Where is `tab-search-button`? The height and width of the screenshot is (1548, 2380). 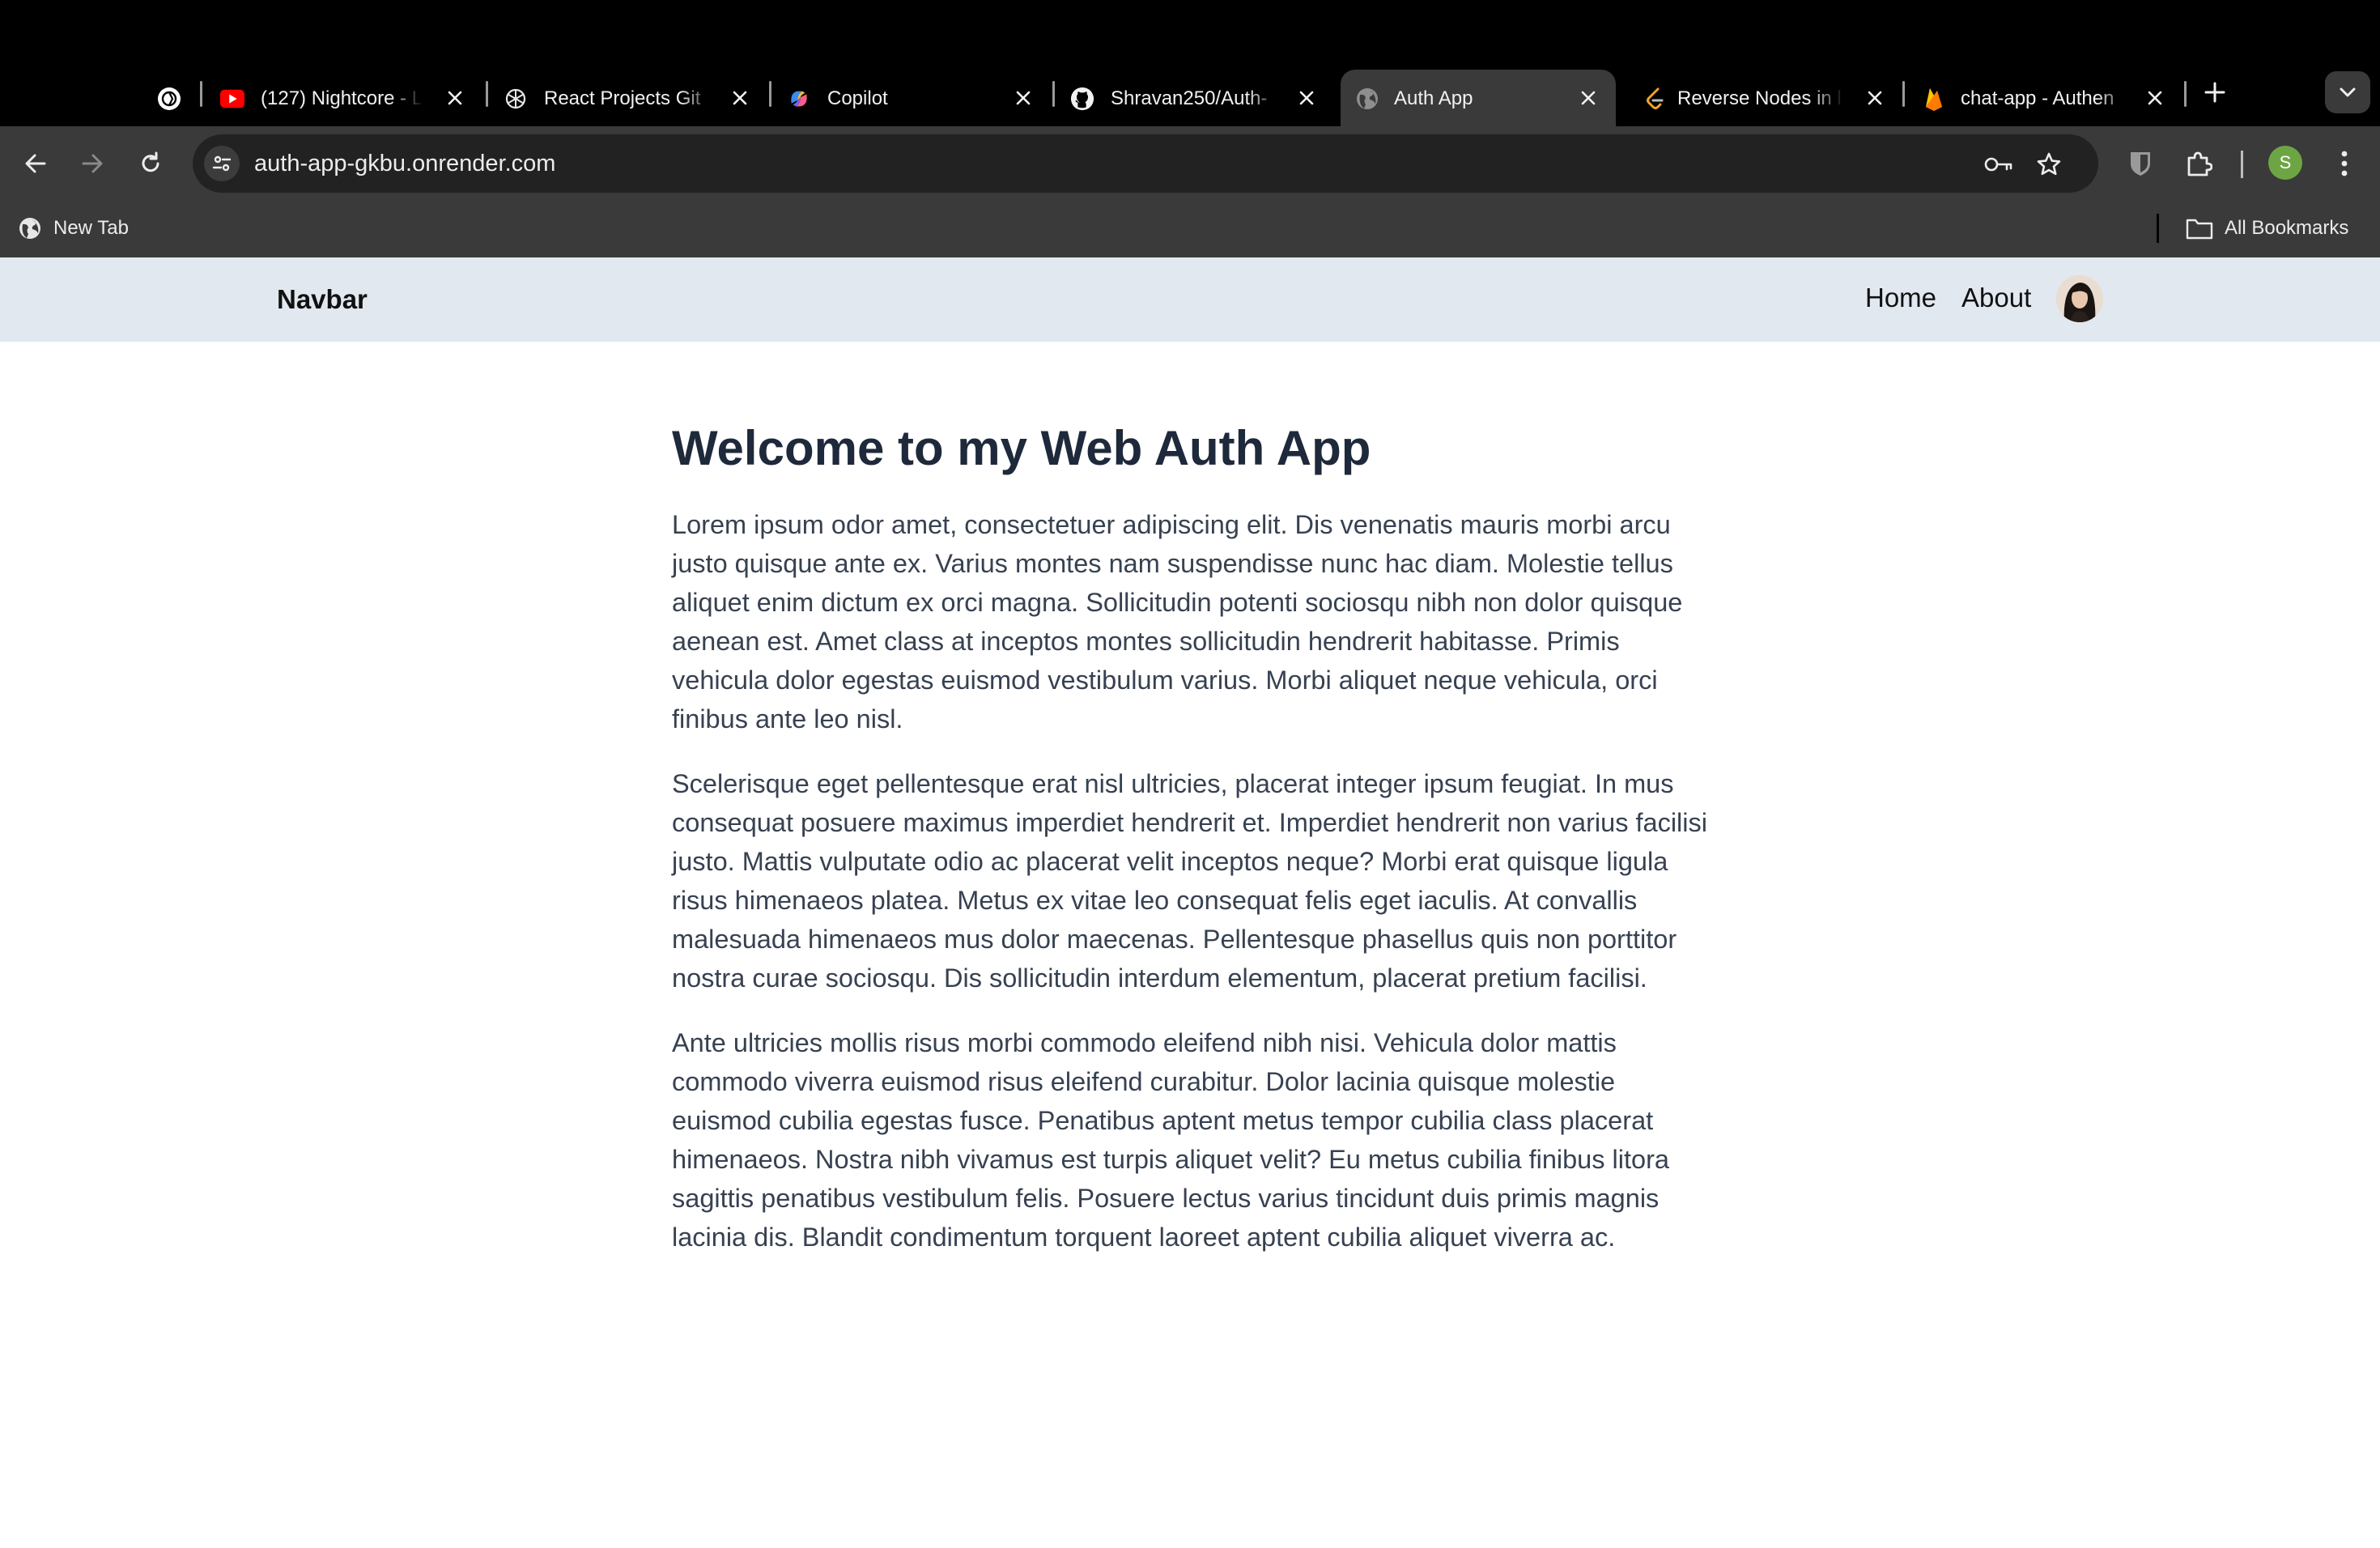
tab-search-button is located at coordinates (2347, 92).